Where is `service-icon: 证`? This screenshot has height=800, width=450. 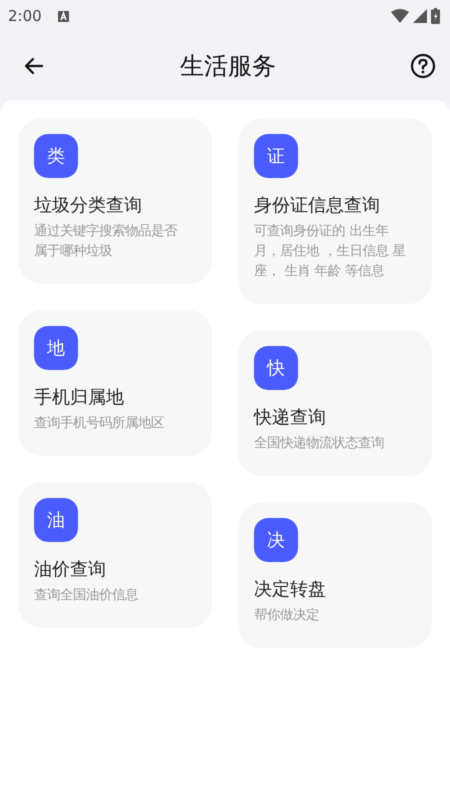
service-icon: 证 is located at coordinates (276, 156).